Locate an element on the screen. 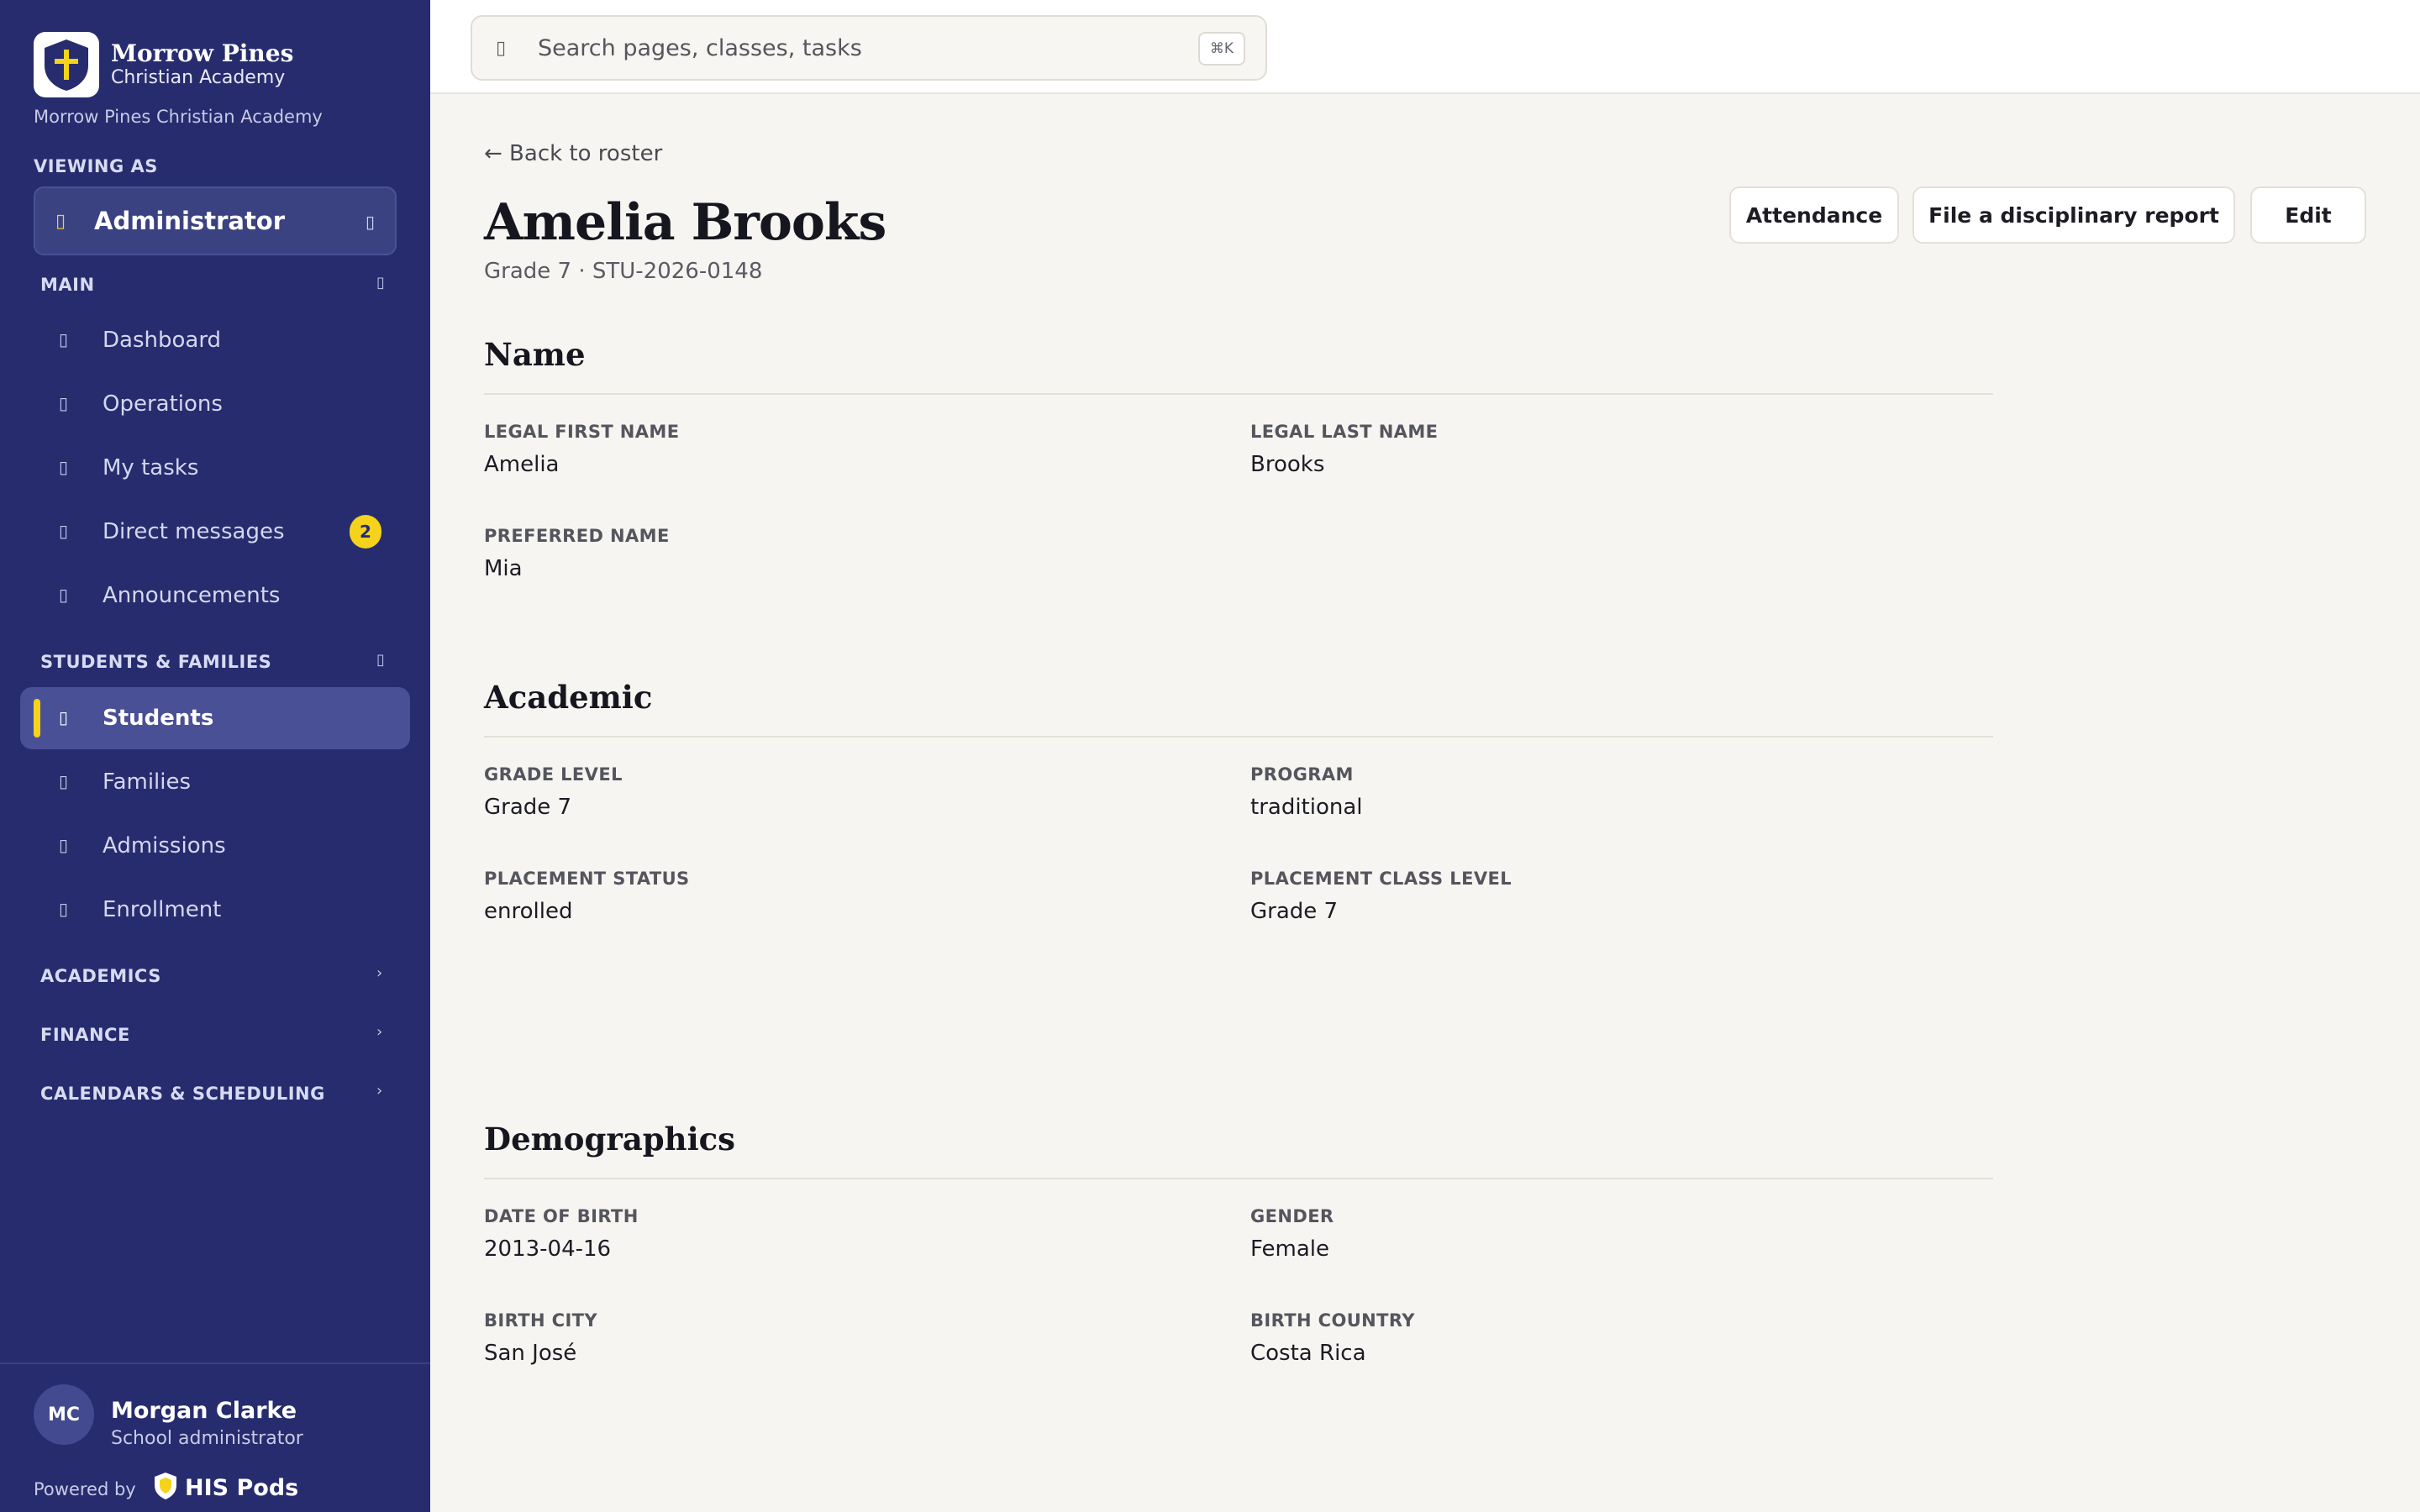 The image size is (2420, 1512). field-value-first-name: Amelia is located at coordinates (522, 464).